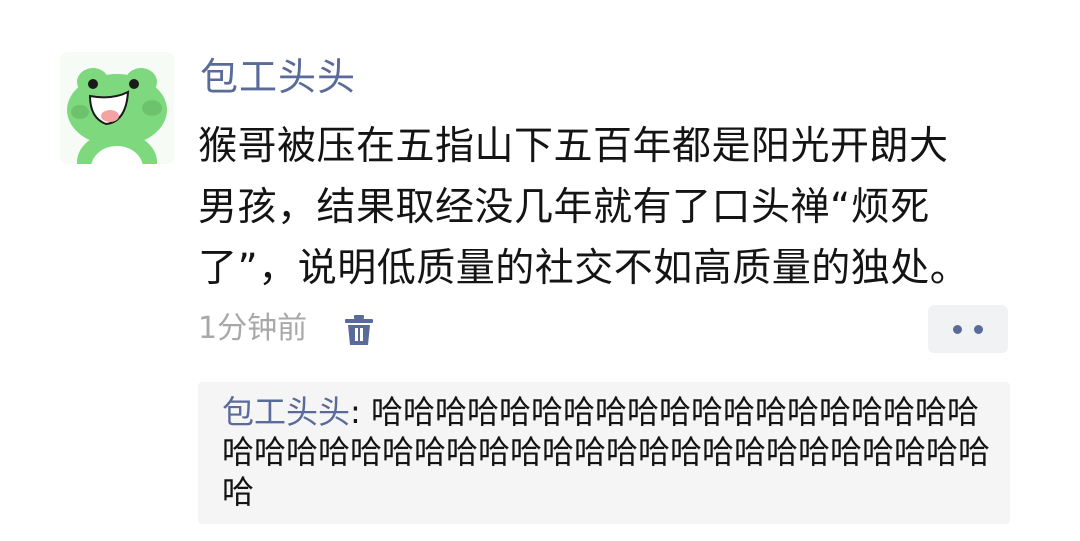  I want to click on avatar, so click(117, 108).